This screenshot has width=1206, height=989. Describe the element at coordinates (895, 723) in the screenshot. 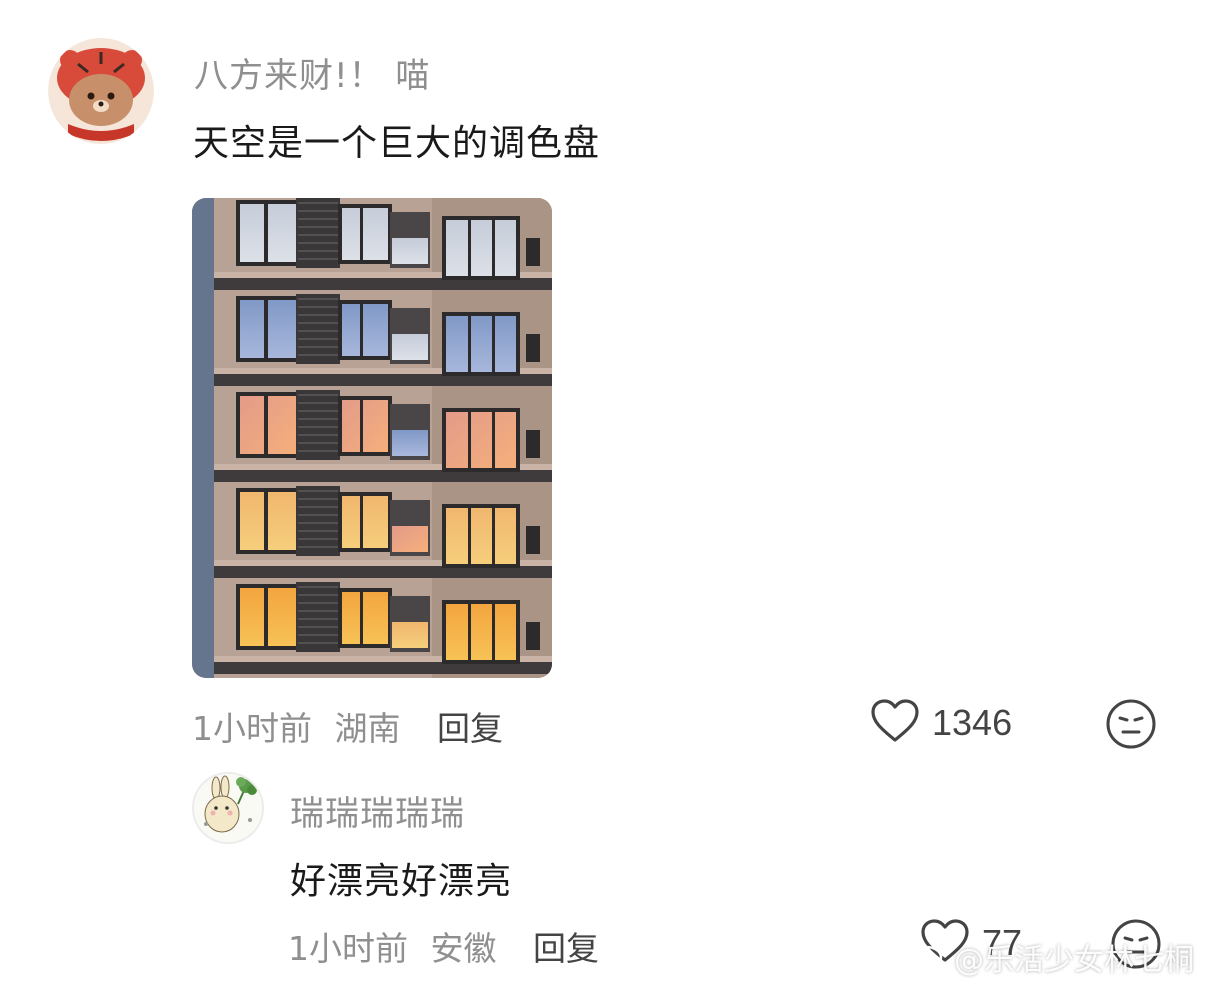

I see `heart-outline-icon` at that location.